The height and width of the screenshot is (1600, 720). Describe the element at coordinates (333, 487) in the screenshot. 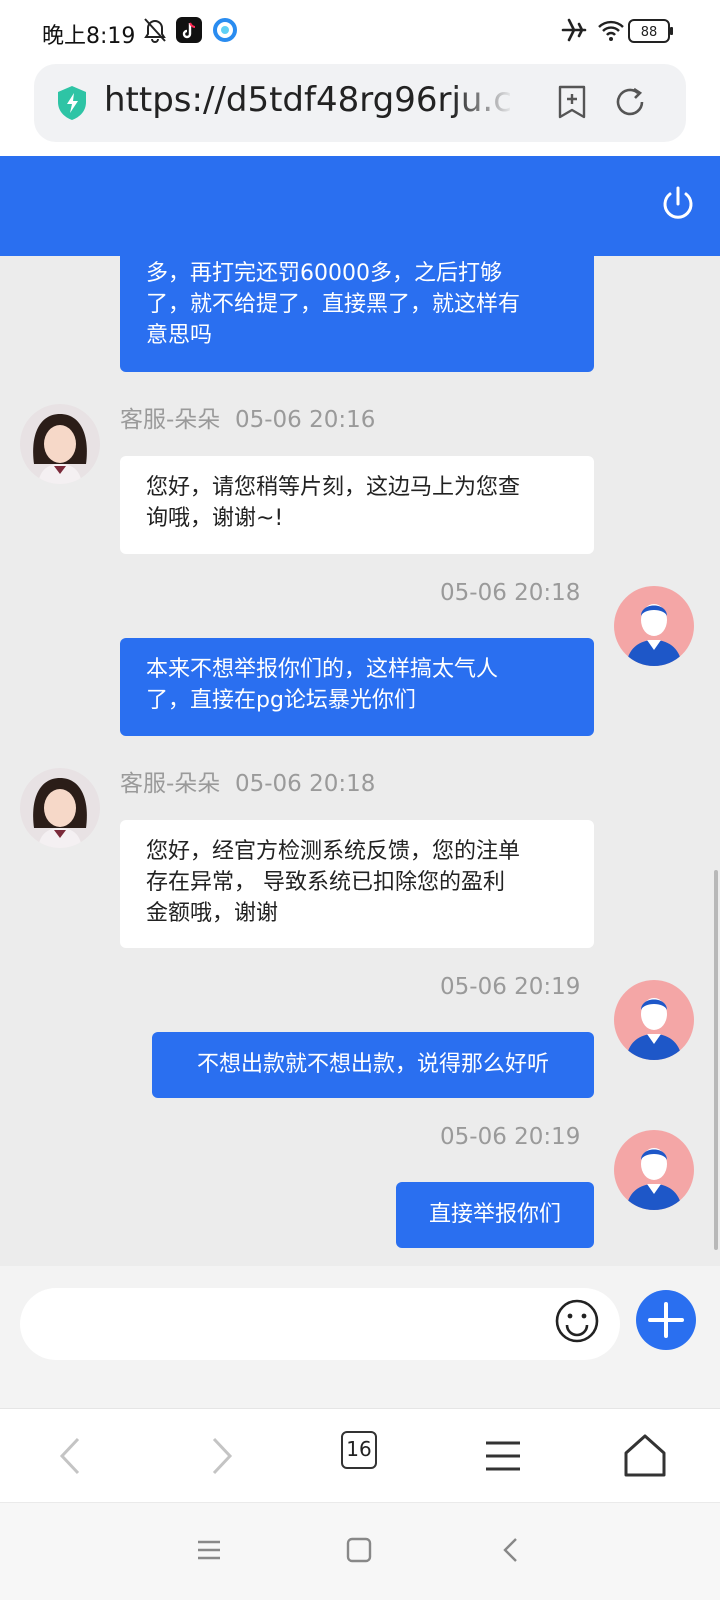

I see `message-line: 您好，请您稍等片刻，这边马上为您查` at that location.